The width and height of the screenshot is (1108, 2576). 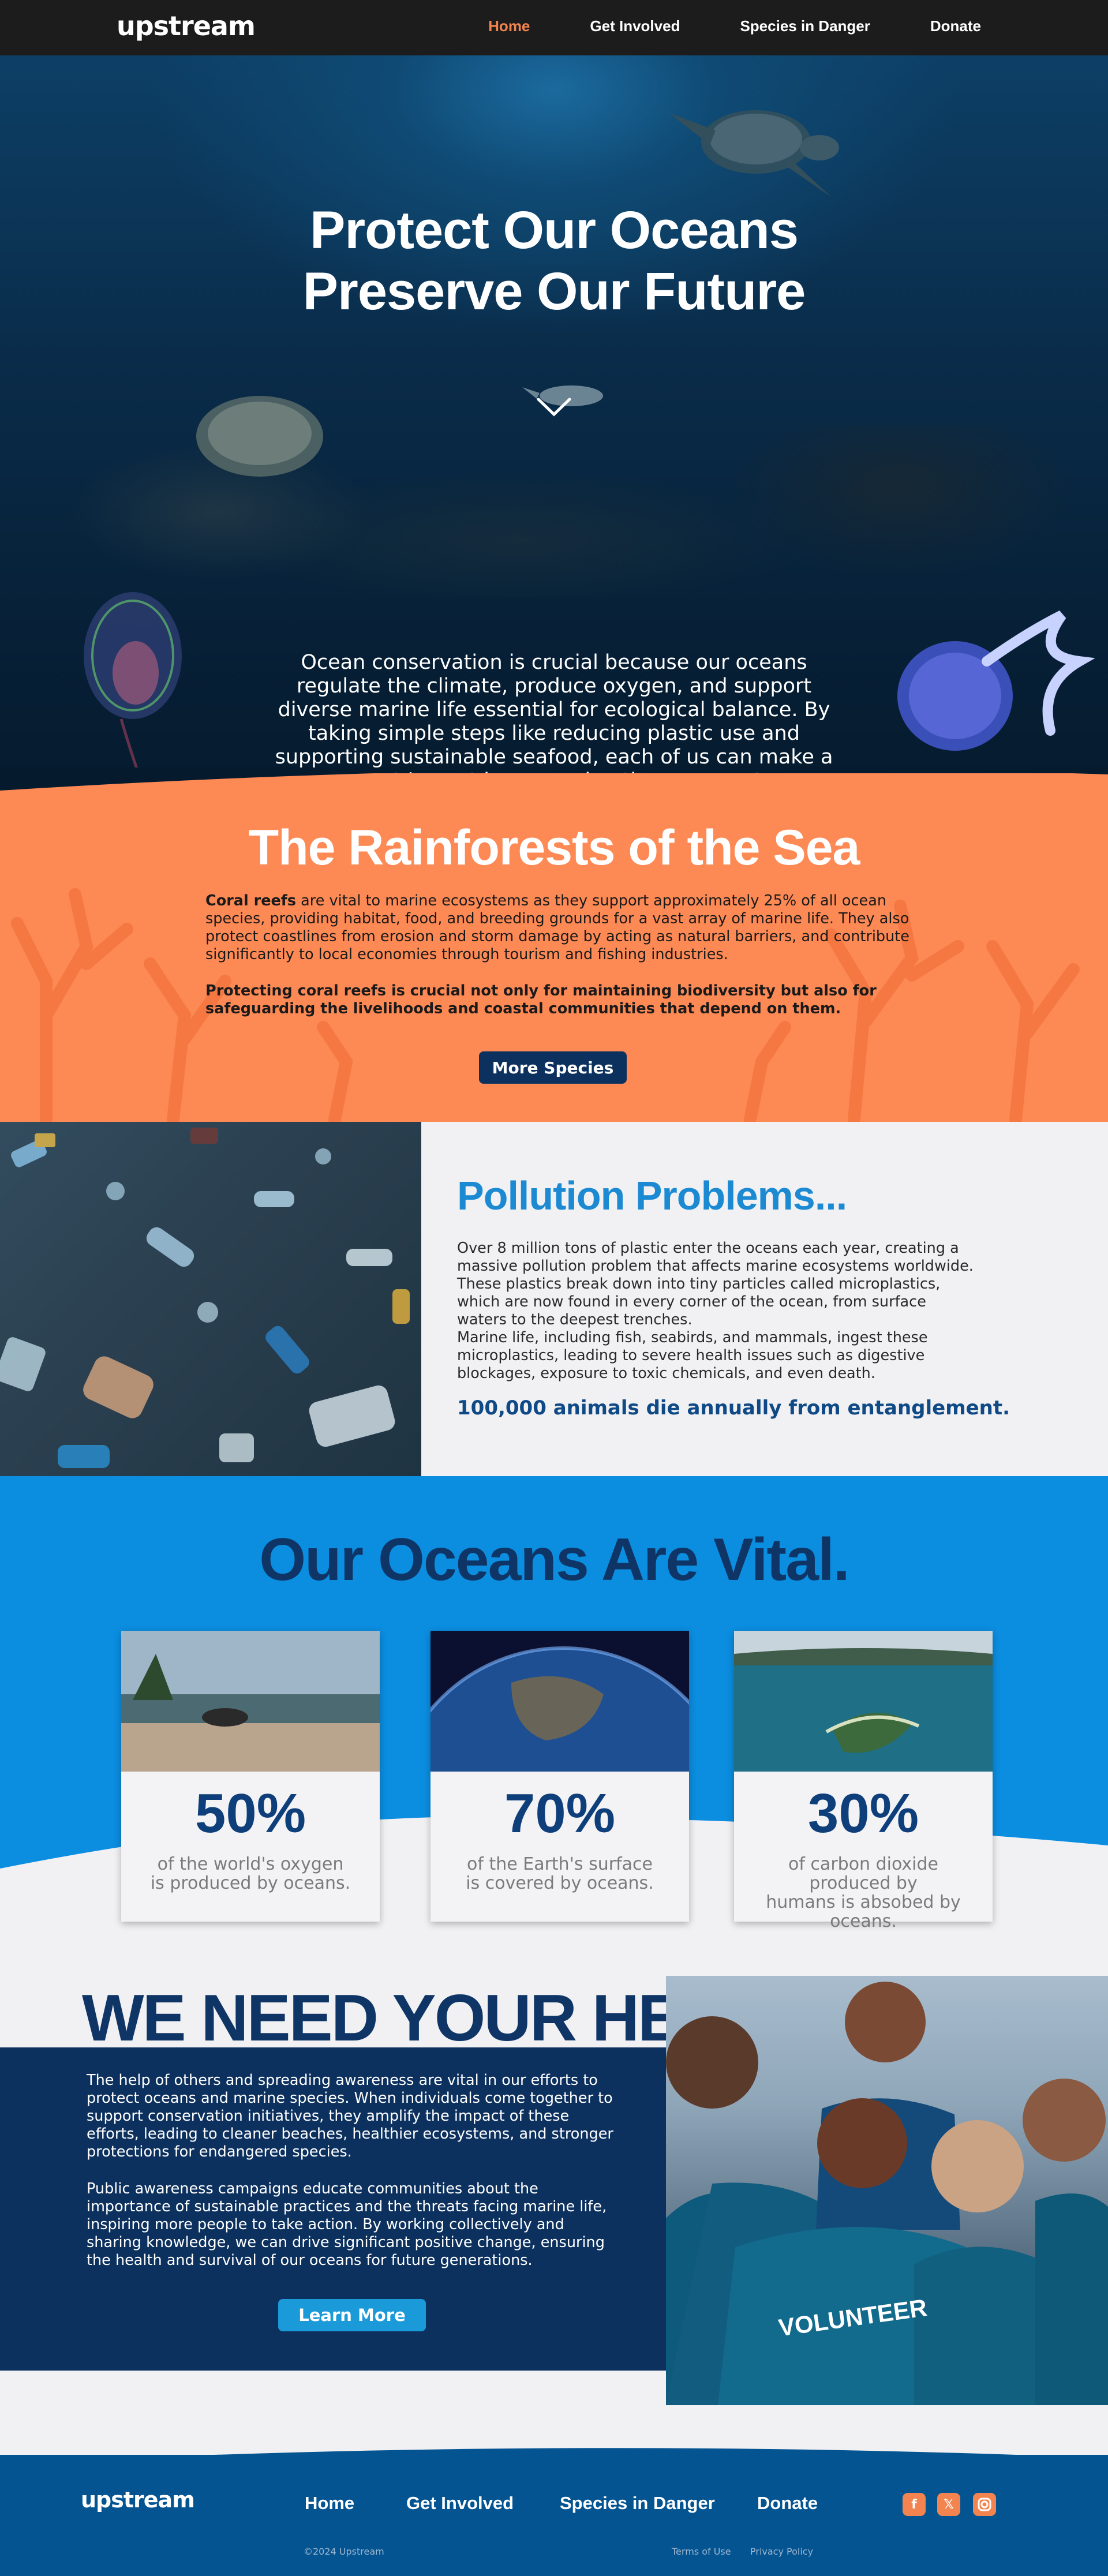 I want to click on hero-wave-divider, so click(x=554, y=779).